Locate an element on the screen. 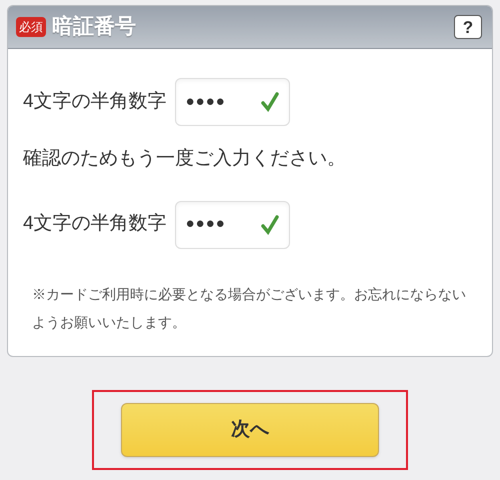 This screenshot has height=480, width=500. panel-title: 暗証番号 is located at coordinates (94, 27).